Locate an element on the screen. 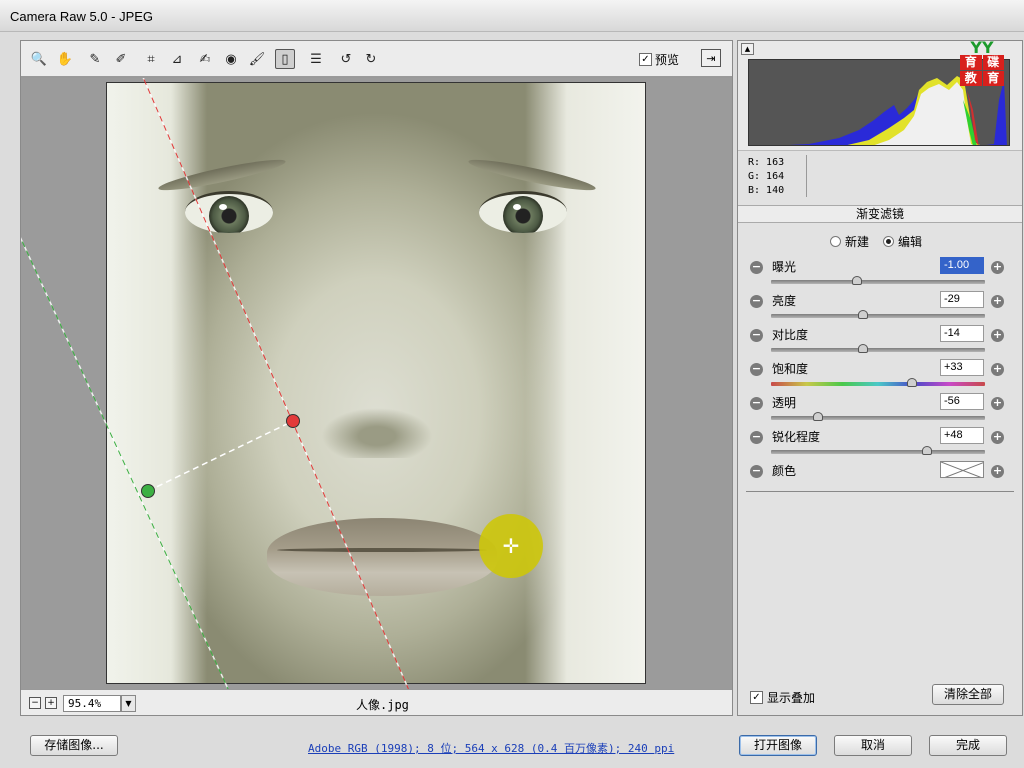 The image size is (1024, 768). rotate-cw-icon: ↻ is located at coordinates (371, 59).